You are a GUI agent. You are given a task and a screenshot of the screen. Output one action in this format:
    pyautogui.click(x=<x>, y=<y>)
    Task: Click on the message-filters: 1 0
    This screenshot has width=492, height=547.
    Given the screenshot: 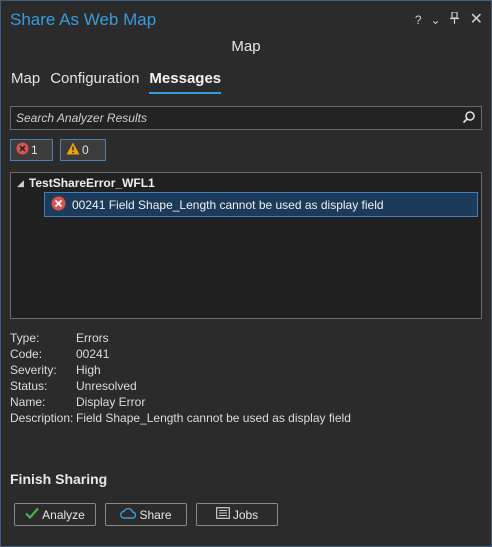 What is the action you would take?
    pyautogui.click(x=58, y=150)
    